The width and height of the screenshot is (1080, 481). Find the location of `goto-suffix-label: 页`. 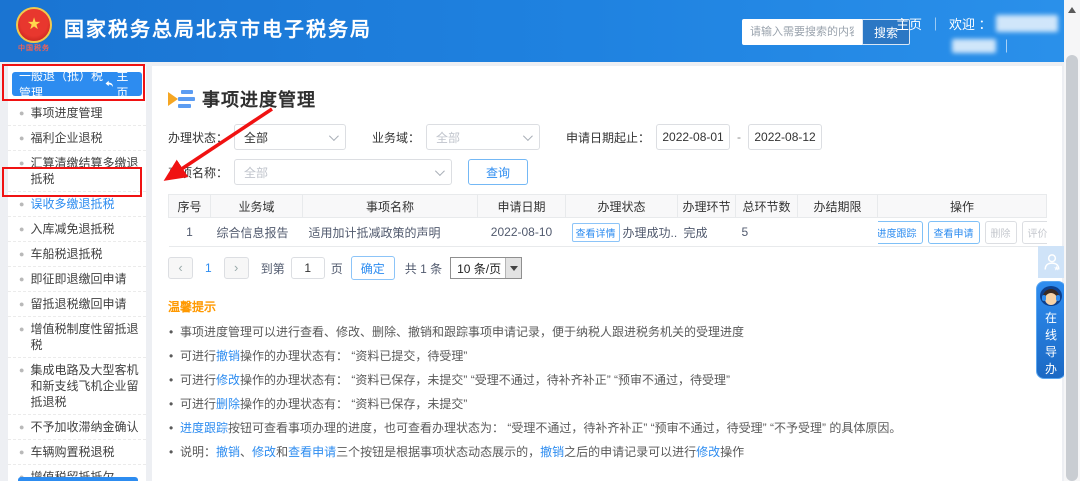

goto-suffix-label: 页 is located at coordinates (336, 268).